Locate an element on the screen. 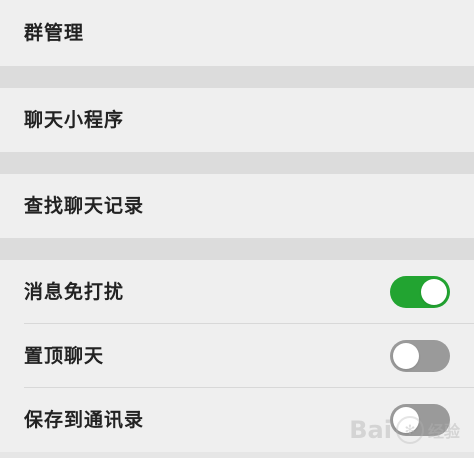  mute-notifications-label: 消息免打扰 is located at coordinates (74, 291).